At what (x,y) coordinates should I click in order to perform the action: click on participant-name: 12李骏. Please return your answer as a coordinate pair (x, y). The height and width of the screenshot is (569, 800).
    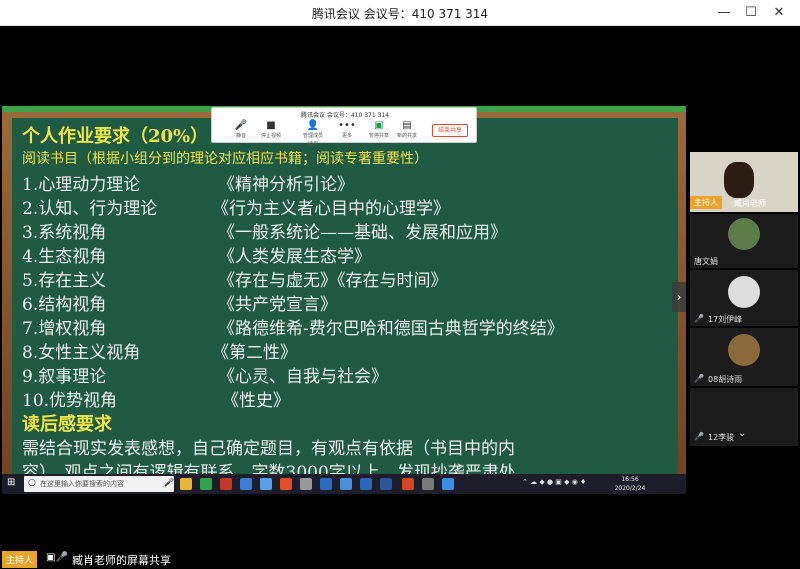
    Looking at the image, I should click on (721, 437).